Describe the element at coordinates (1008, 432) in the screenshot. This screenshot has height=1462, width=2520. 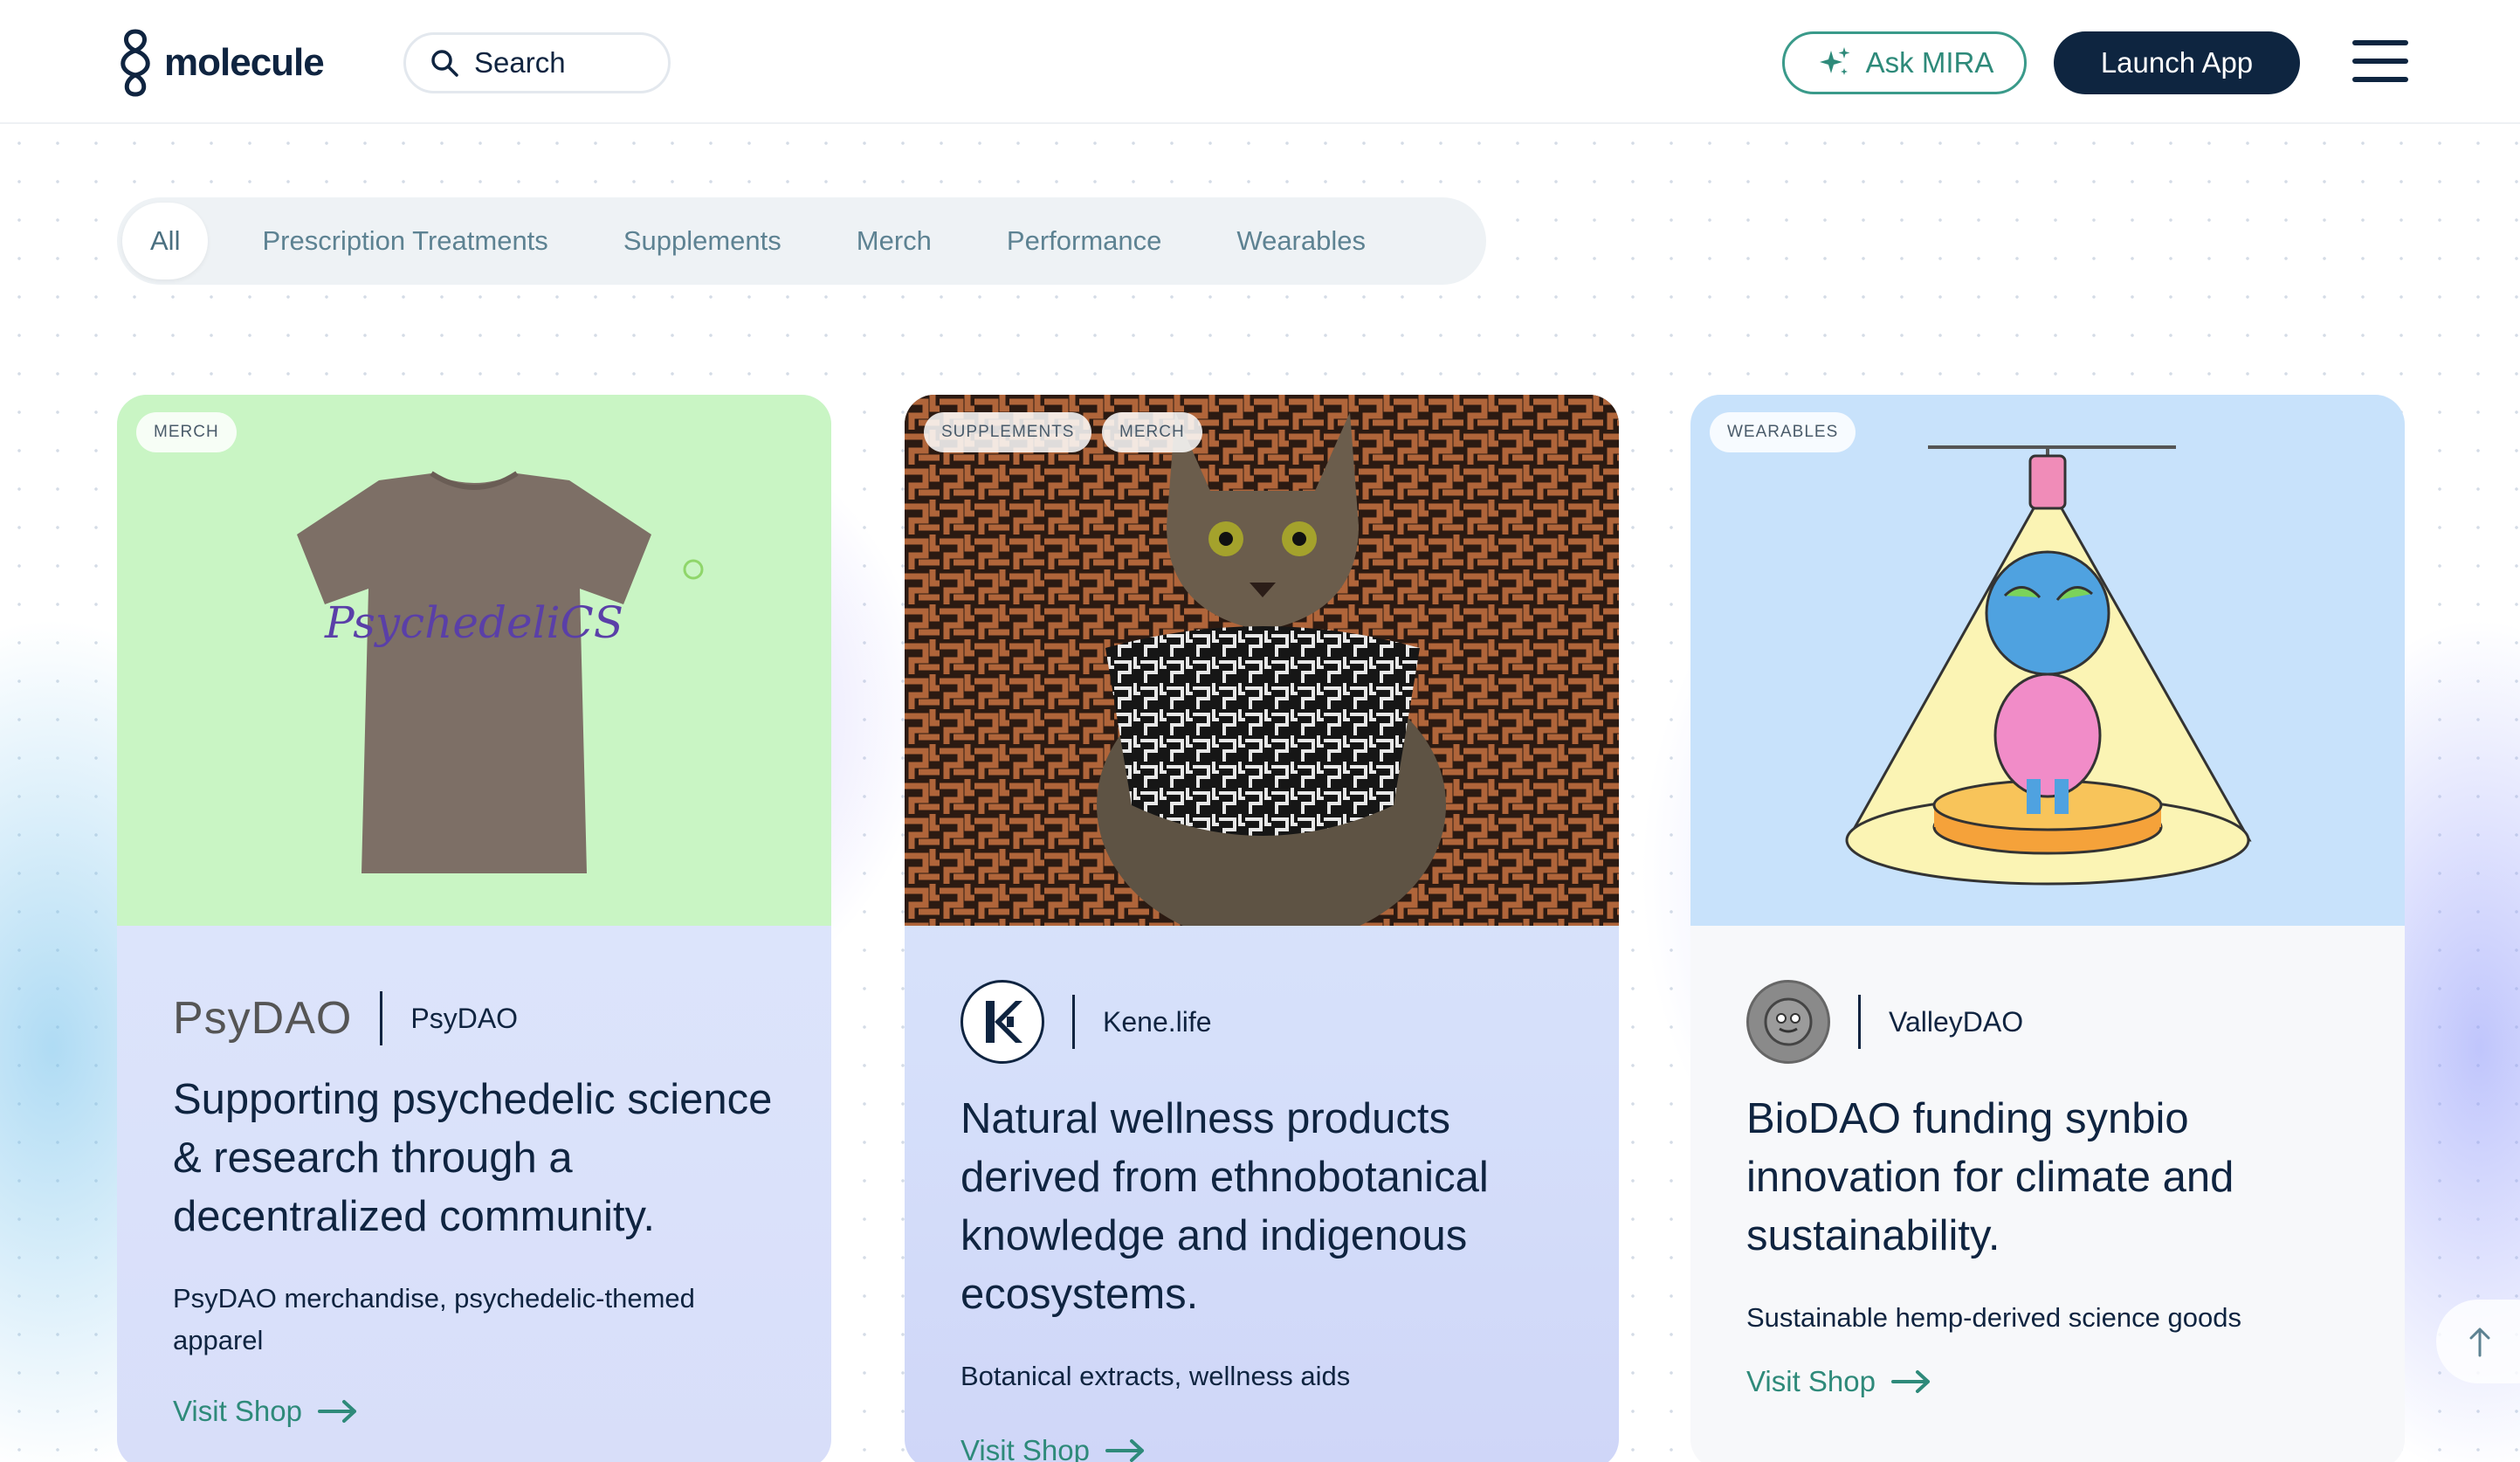
I see `tag-supplements: SUPPLEMENTS` at that location.